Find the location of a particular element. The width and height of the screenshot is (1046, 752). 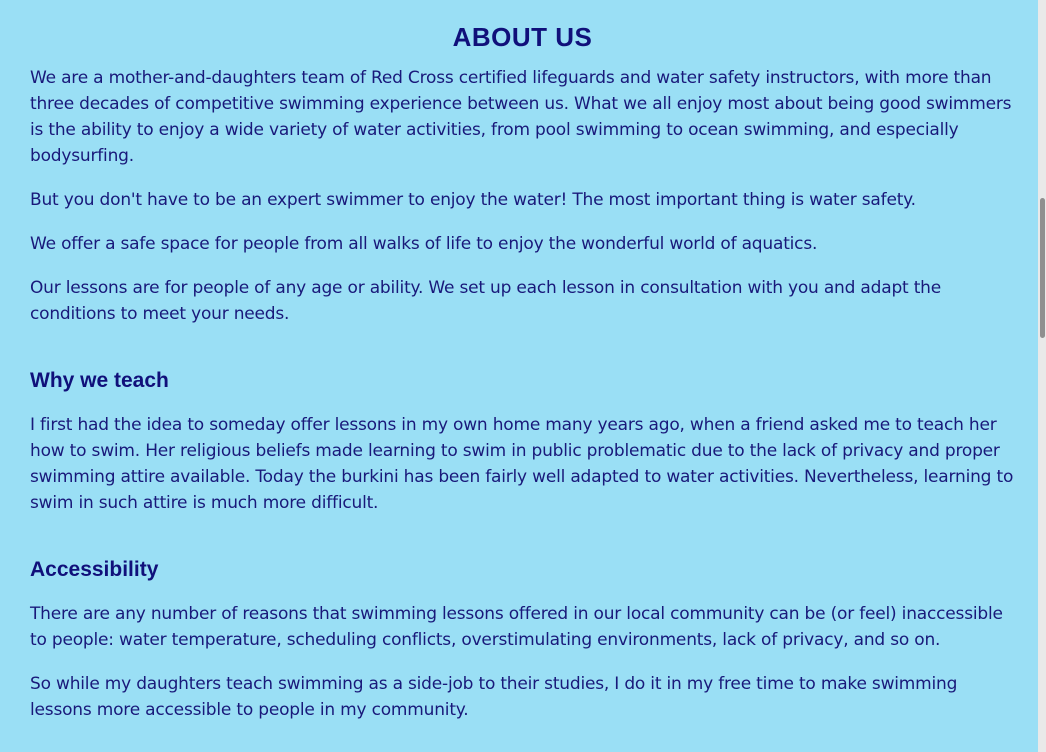

accessibility-heading: Accessibility is located at coordinates (94, 569).